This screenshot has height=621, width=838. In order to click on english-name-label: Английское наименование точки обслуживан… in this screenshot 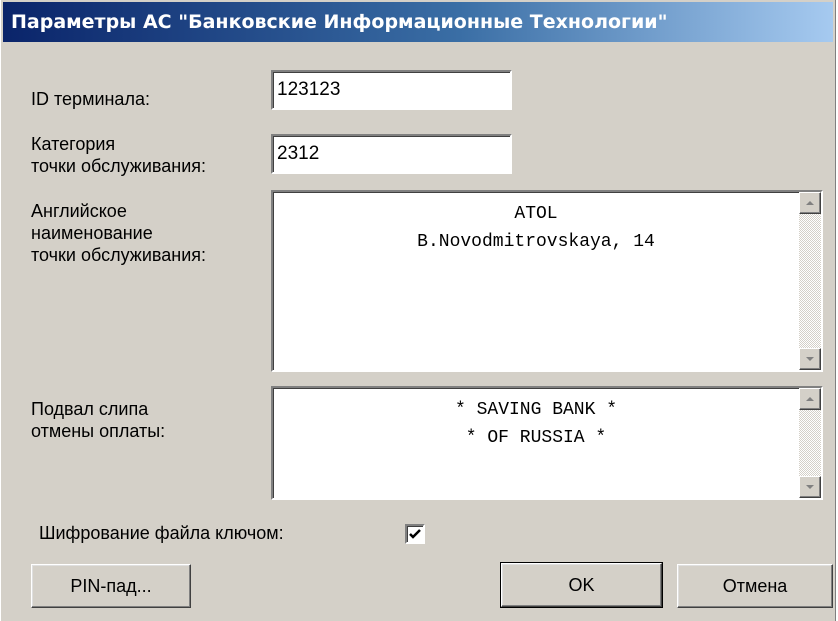, I will do `click(118, 233)`.